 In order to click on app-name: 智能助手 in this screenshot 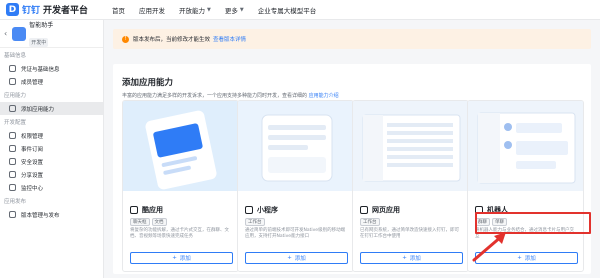, I will do `click(41, 25)`.